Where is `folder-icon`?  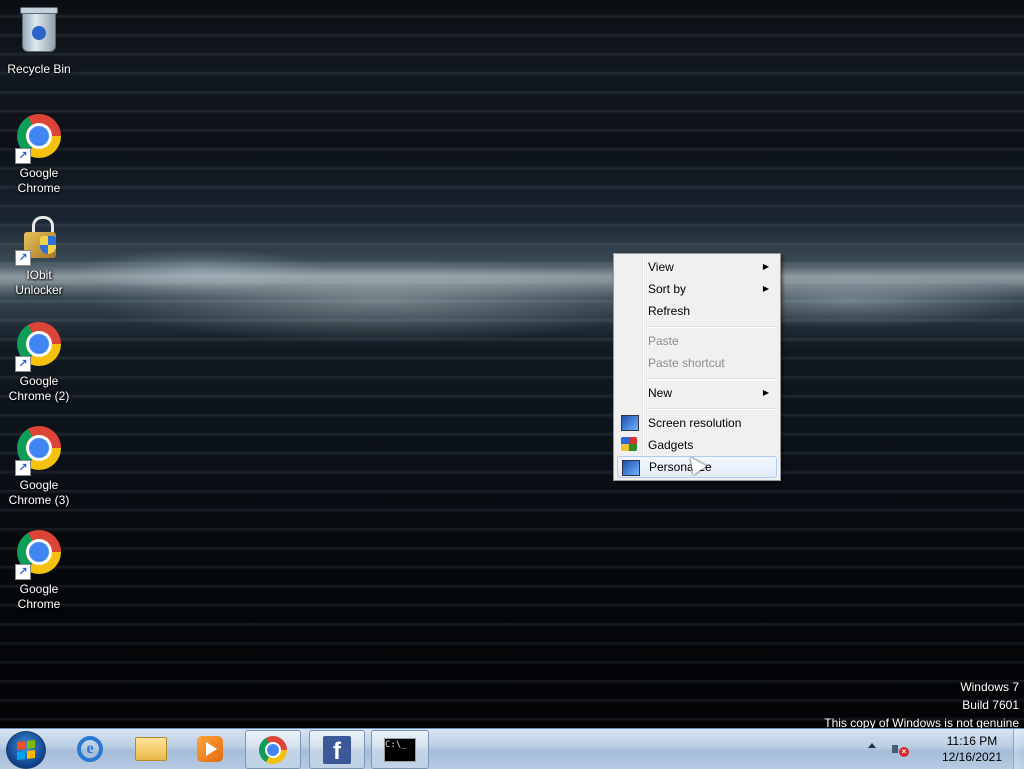
folder-icon is located at coordinates (151, 748).